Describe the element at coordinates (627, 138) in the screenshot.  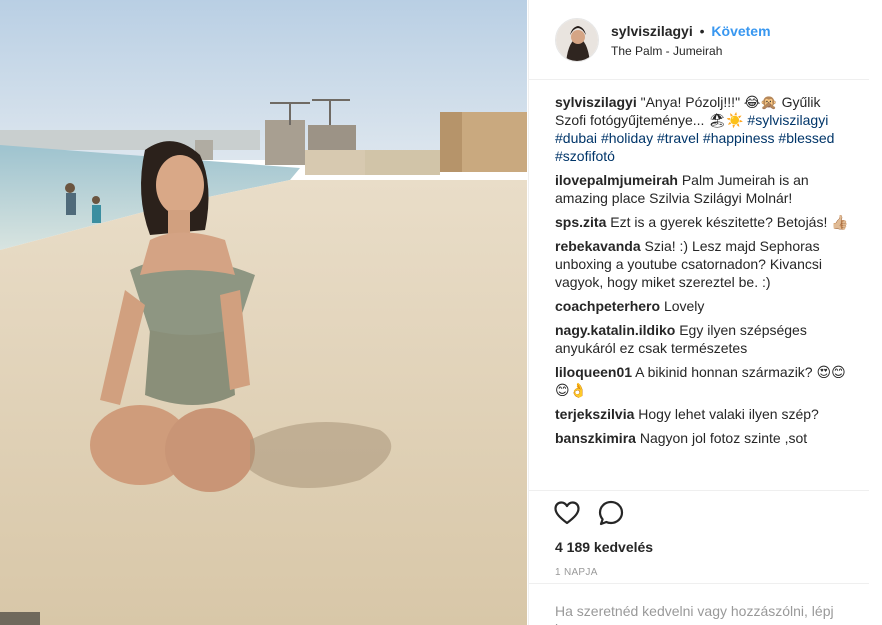
I see `hashtag: #holiday` at that location.